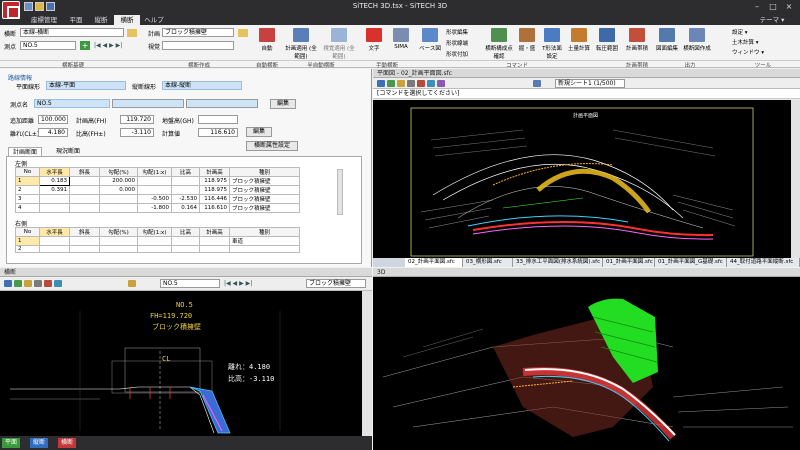  I want to click on left-table-scrollbar, so click(340, 192).